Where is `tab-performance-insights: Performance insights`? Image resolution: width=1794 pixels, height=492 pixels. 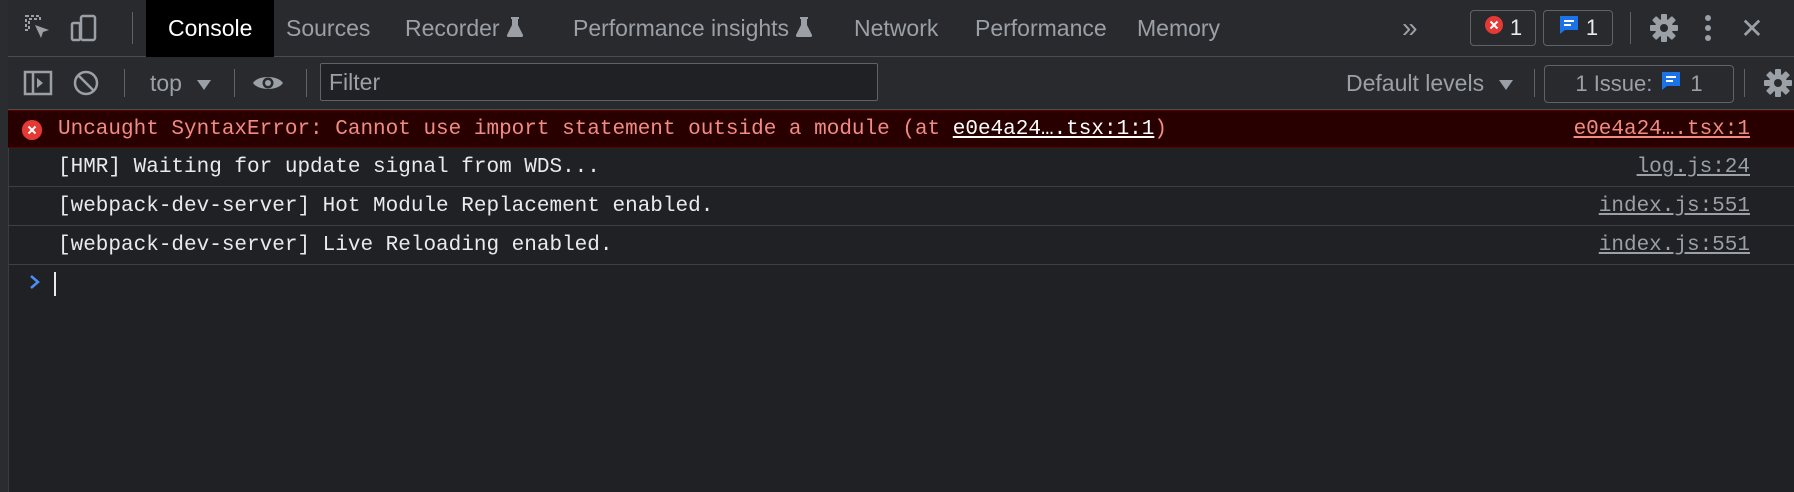
tab-performance-insights: Performance insights is located at coordinates (693, 28).